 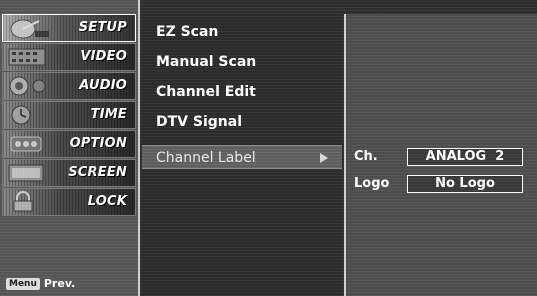 I want to click on submenu-item-label: Channel Label, so click(x=206, y=158).